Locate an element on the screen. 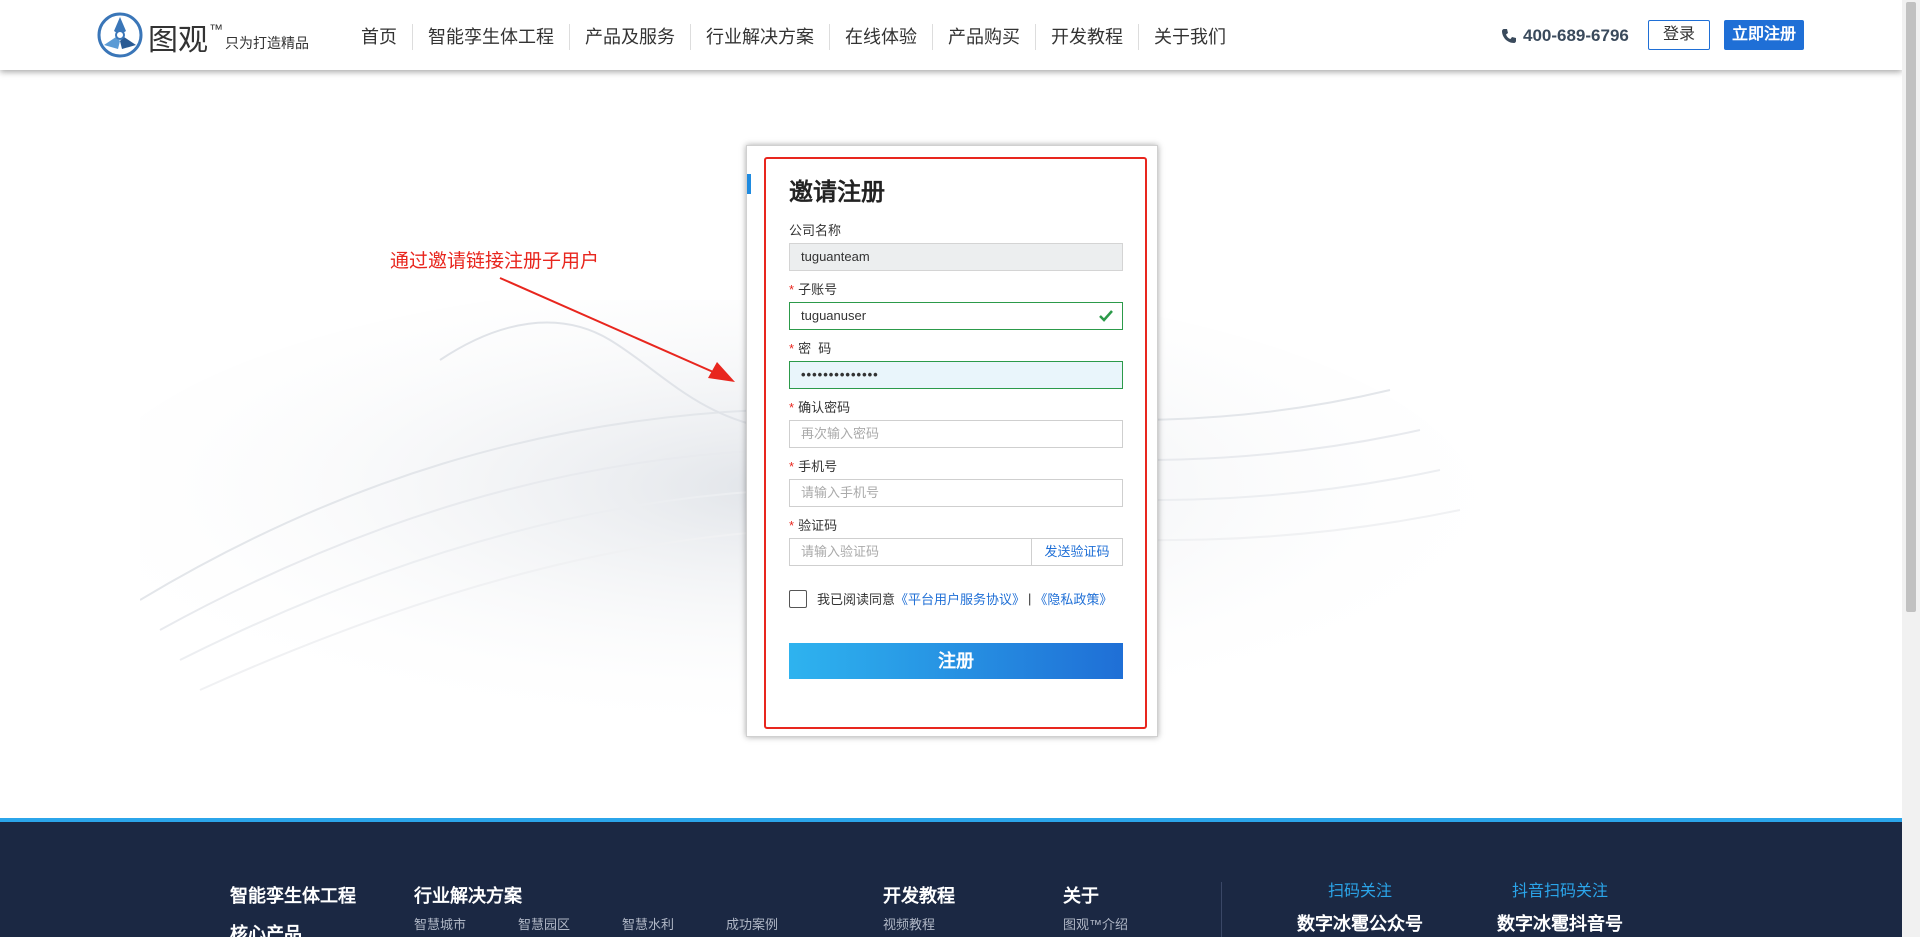  footer-col-tutorials: 开发教程 视频教程 is located at coordinates (935, 908).